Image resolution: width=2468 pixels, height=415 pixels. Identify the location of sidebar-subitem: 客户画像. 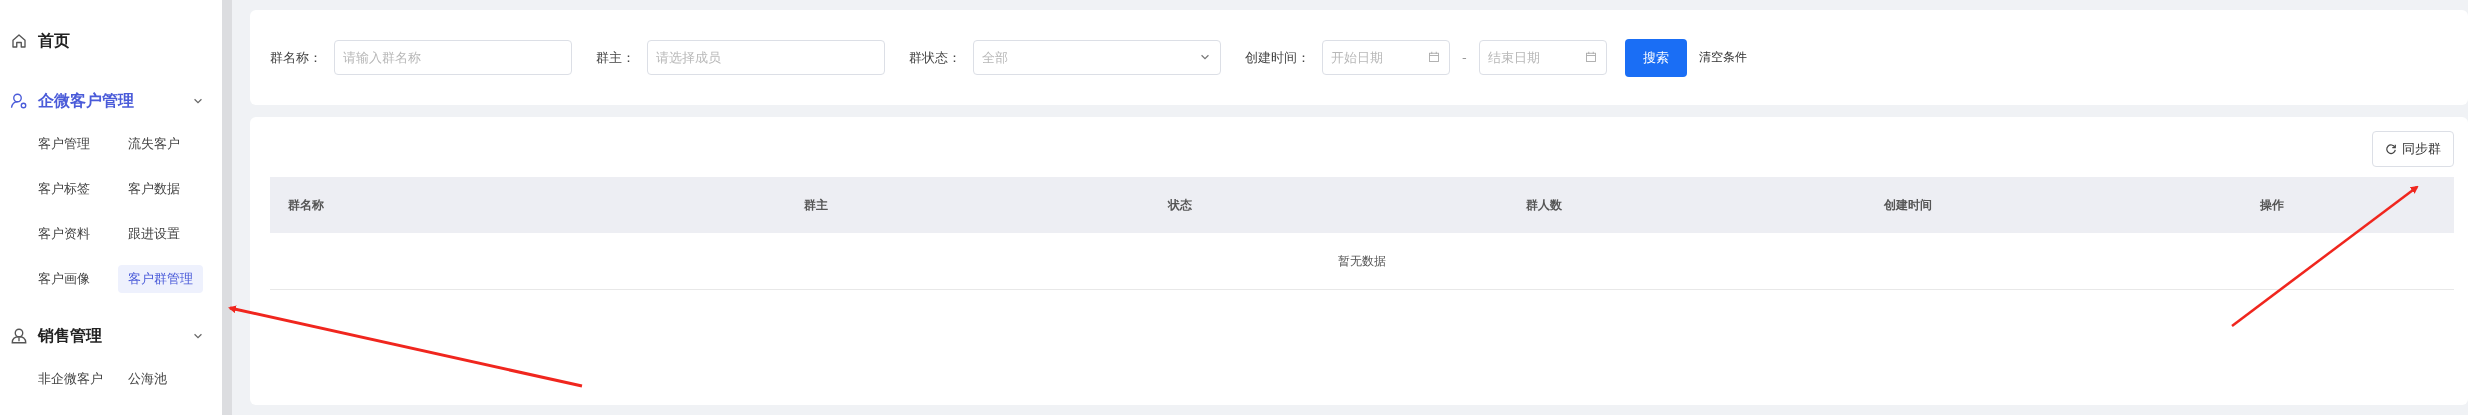
(64, 279).